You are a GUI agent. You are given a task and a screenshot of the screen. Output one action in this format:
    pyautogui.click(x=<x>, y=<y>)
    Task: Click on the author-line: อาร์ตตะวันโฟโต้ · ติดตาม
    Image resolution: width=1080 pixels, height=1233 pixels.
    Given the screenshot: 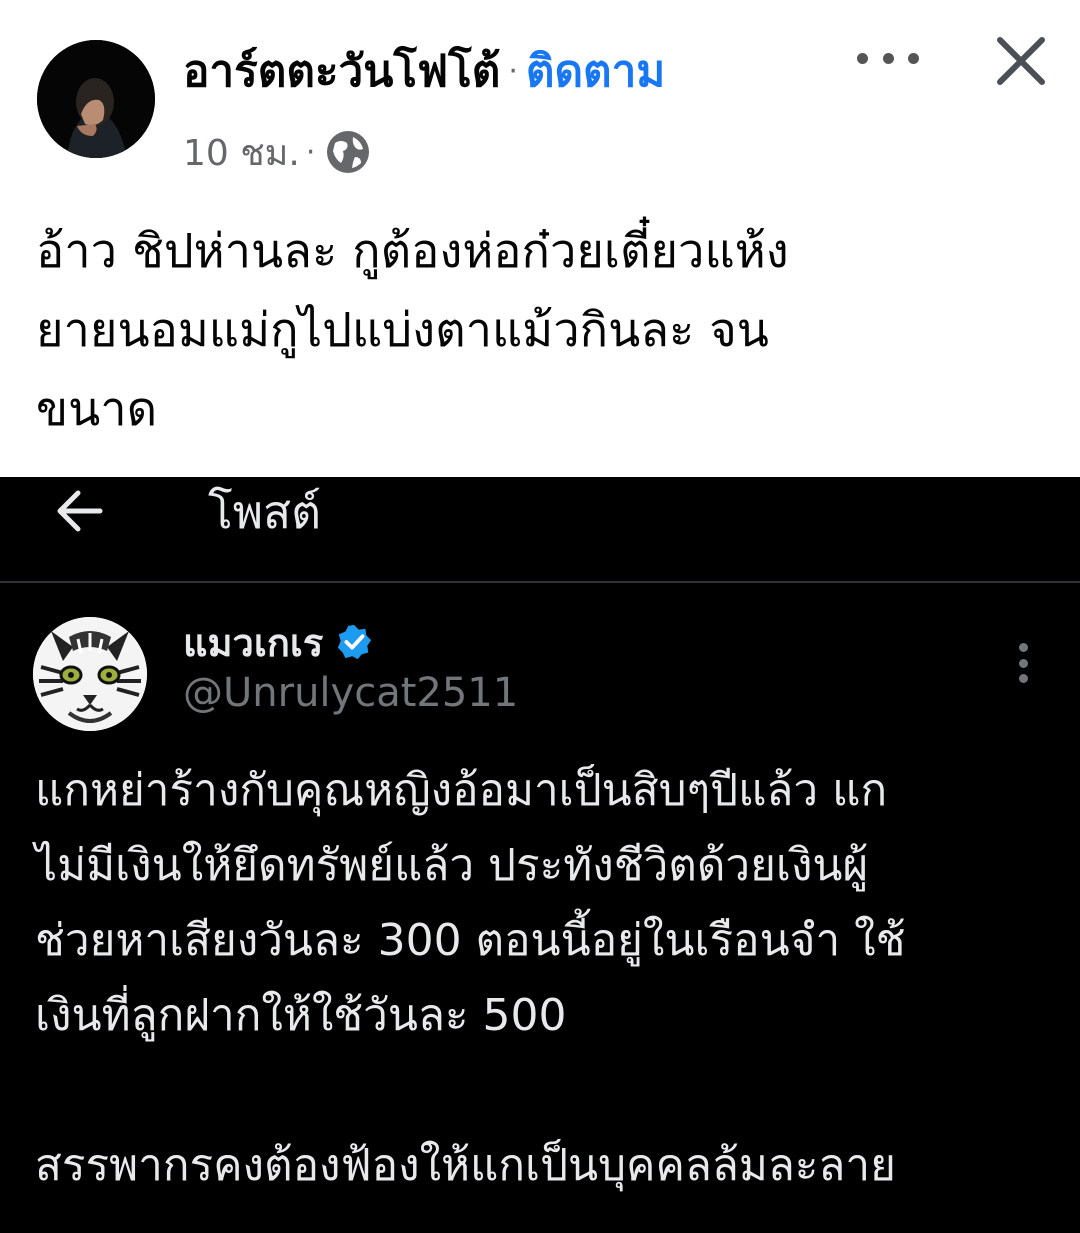 What is the action you would take?
    pyautogui.click(x=424, y=71)
    